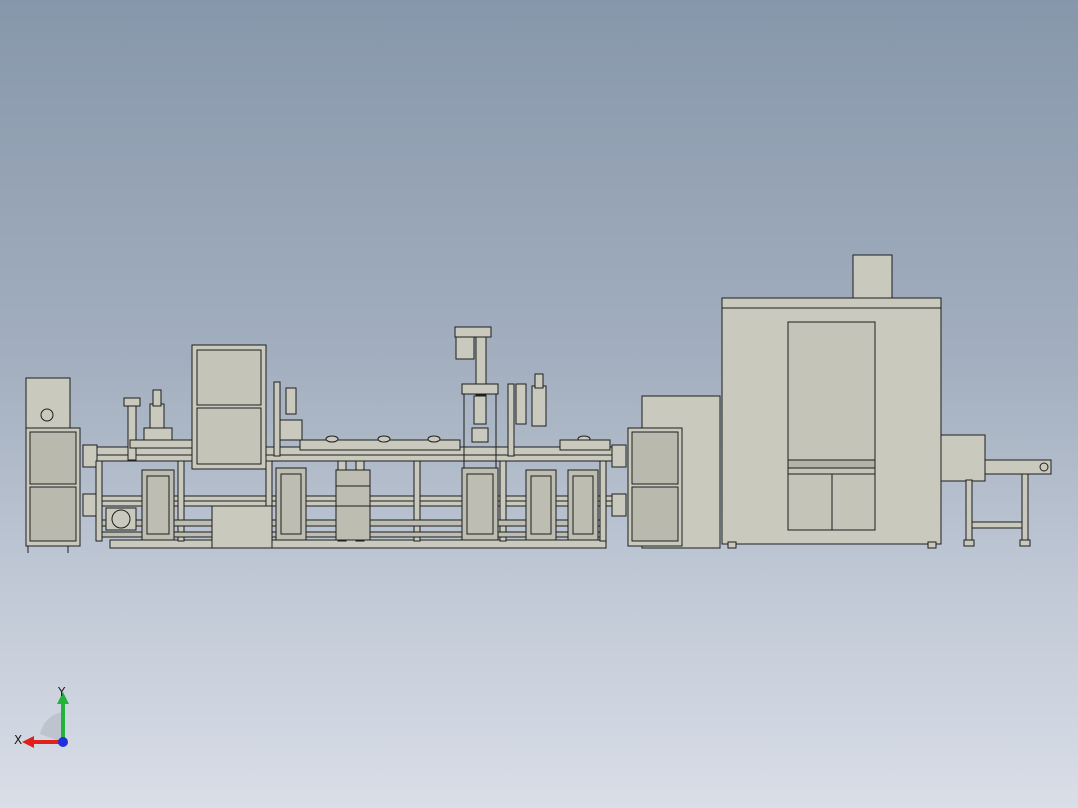 This screenshot has height=808, width=1078. What do you see at coordinates (831, 401) in the screenshot?
I see `large-enclosure` at bounding box center [831, 401].